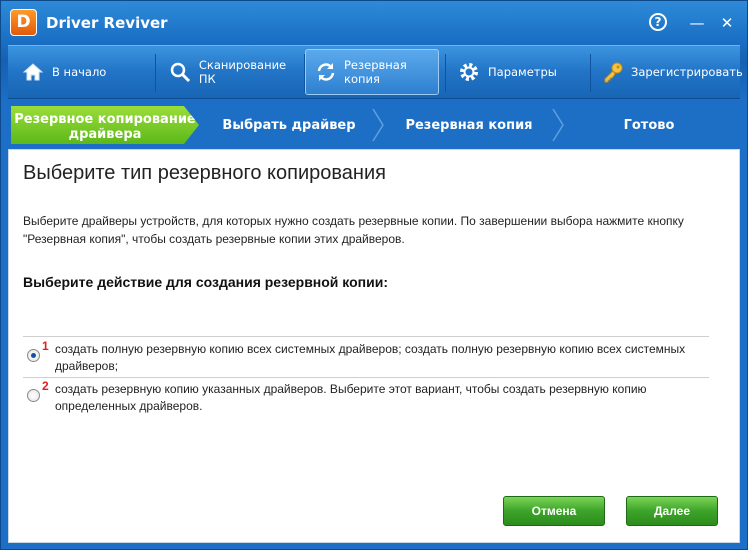 This screenshot has height=550, width=748. Describe the element at coordinates (672, 511) in the screenshot. I see `next-button: Далее` at that location.